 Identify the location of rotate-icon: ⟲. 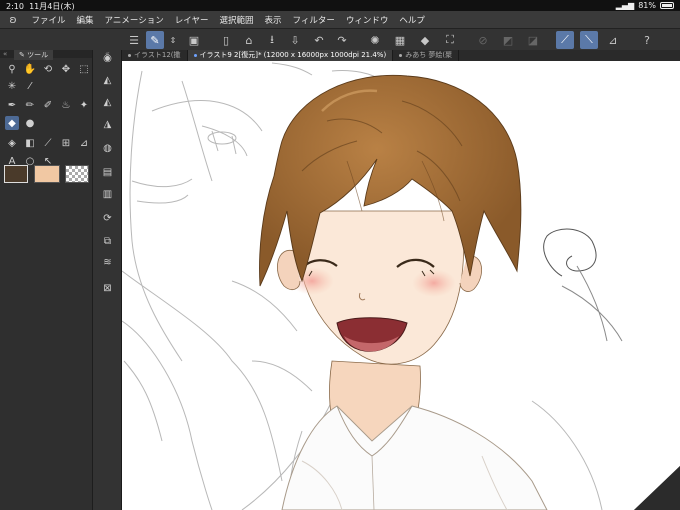
(48, 69).